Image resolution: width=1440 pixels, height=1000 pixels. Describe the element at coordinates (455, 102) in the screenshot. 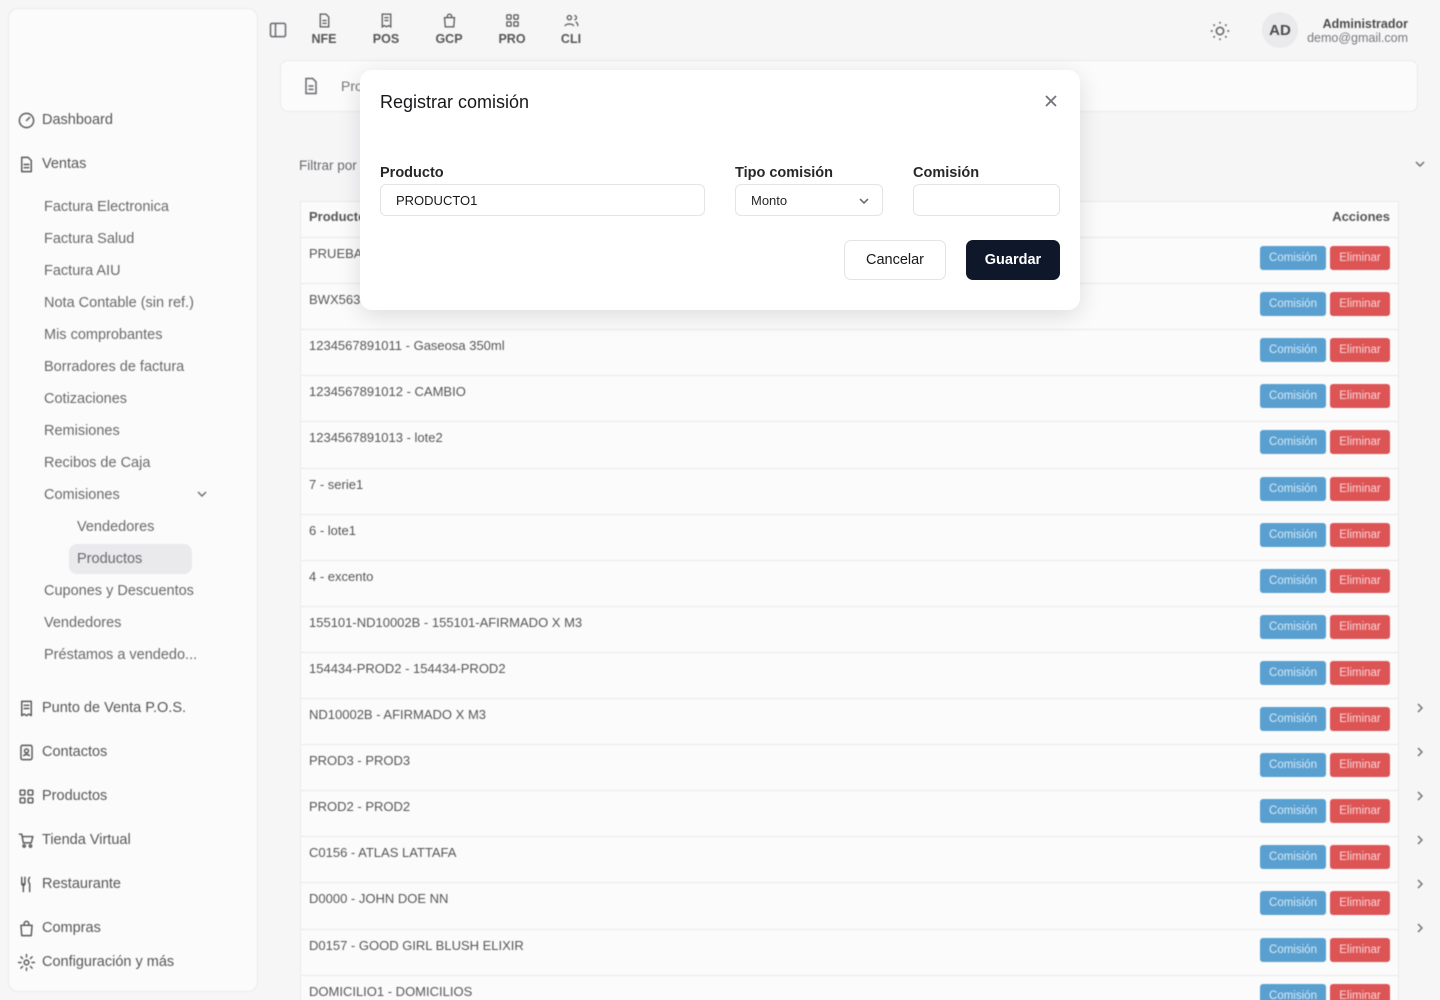

I see `dialog-title: Registrar comisión` at that location.